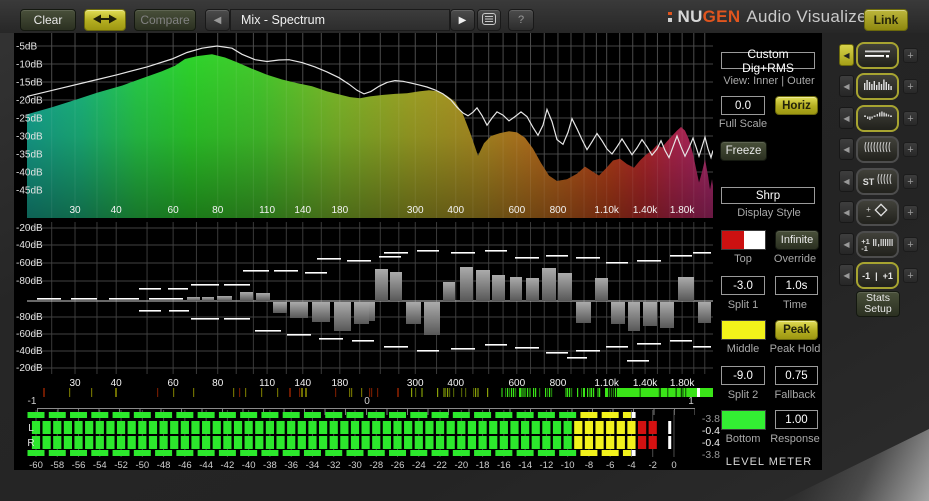  What do you see at coordinates (334, 465) in the screenshot?
I see `svg-text: -32` at bounding box center [334, 465].